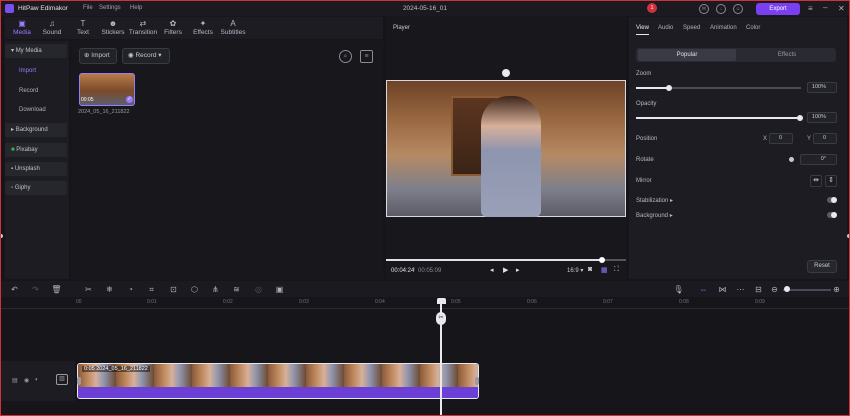 The height and width of the screenshot is (416, 850). What do you see at coordinates (173, 289) in the screenshot?
I see `duration-icon: ⊡` at bounding box center [173, 289].